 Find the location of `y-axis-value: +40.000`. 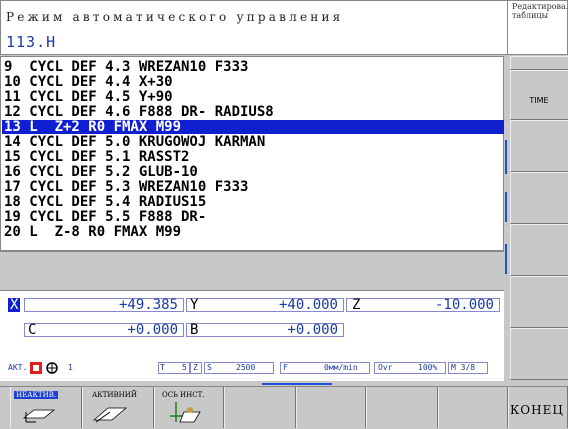

y-axis-value: +40.000 is located at coordinates (308, 305).